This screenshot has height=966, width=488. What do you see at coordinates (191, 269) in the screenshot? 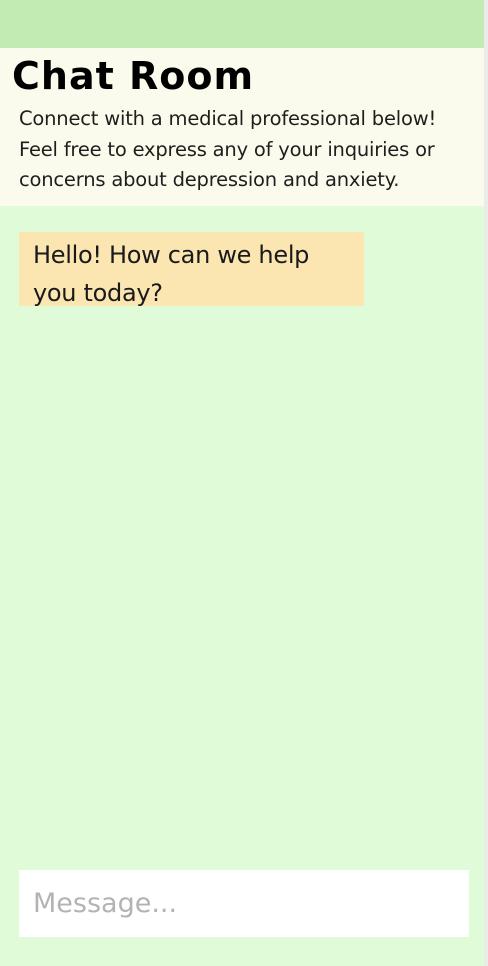
I see `message-bubble-incoming: Hello! How can we help you today?` at bounding box center [191, 269].